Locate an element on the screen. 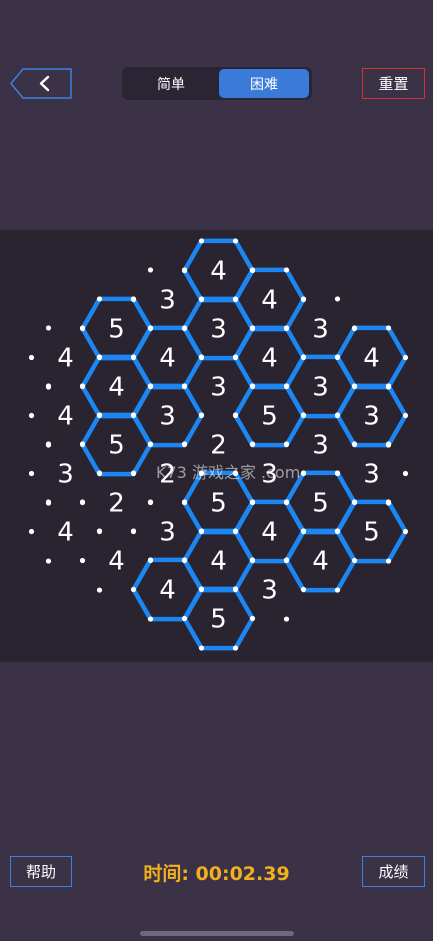 This screenshot has width=433, height=941. back-button is located at coordinates (41, 83).